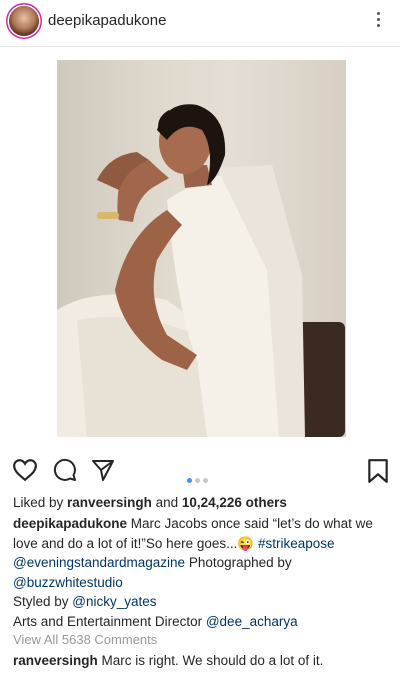 The height and width of the screenshot is (673, 400). What do you see at coordinates (109, 621) in the screenshot?
I see `caption-text: Arts and Entertainment Director` at bounding box center [109, 621].